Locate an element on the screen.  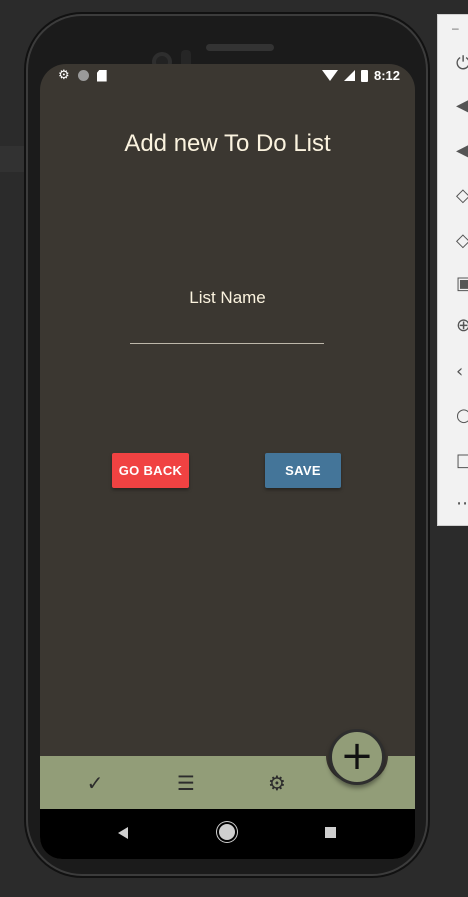
nav-back-icon is located at coordinates (123, 833).